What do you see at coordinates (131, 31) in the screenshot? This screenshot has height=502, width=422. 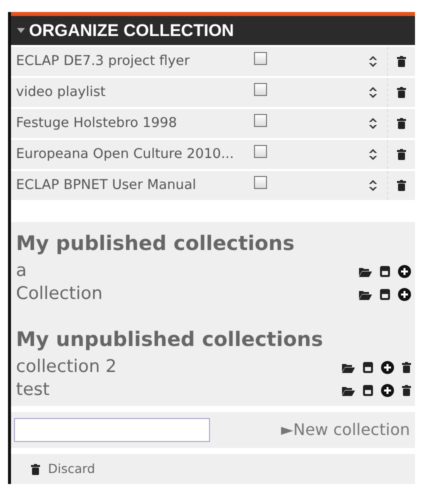 I see `panel-title: ORGANIZE COLLECTION` at bounding box center [131, 31].